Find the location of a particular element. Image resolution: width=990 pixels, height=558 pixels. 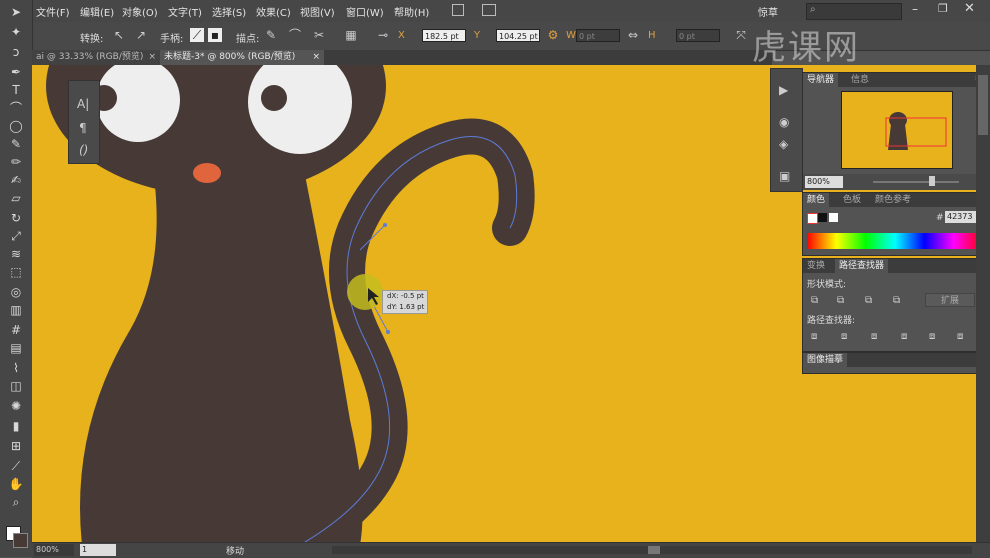

tab-color: 颜色 is located at coordinates (816, 200).